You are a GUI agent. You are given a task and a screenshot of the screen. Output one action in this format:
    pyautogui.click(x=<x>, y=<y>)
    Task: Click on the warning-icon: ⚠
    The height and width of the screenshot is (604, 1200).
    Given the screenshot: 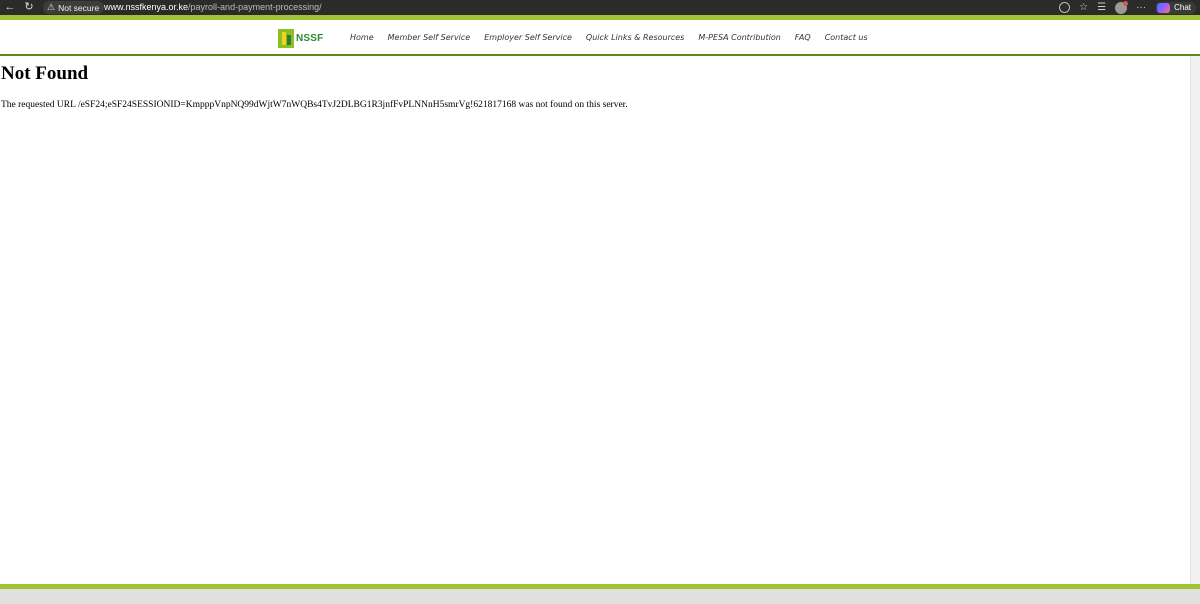 What is the action you would take?
    pyautogui.click(x=51, y=7)
    